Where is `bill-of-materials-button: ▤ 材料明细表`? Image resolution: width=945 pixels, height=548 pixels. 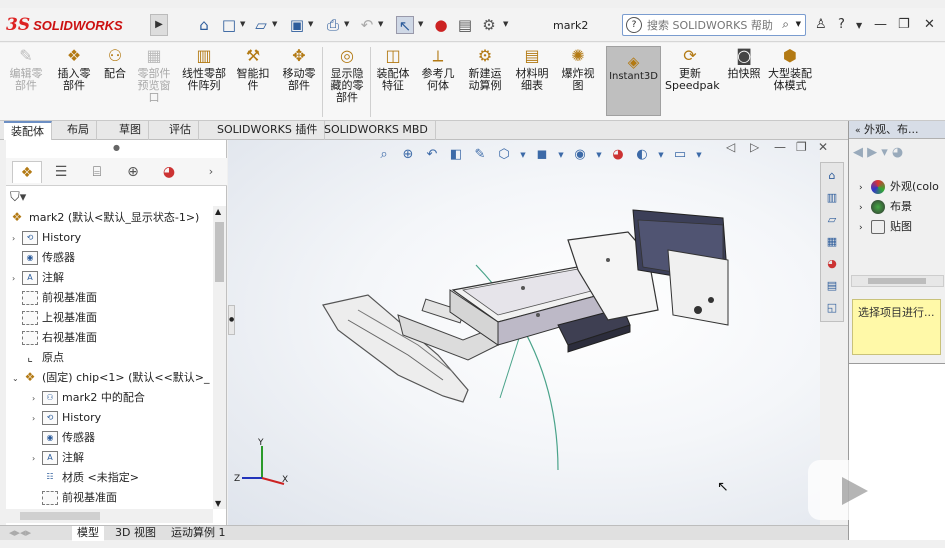
bill-of-materials-button: ▤ 材料明细表 is located at coordinates (532, 69).